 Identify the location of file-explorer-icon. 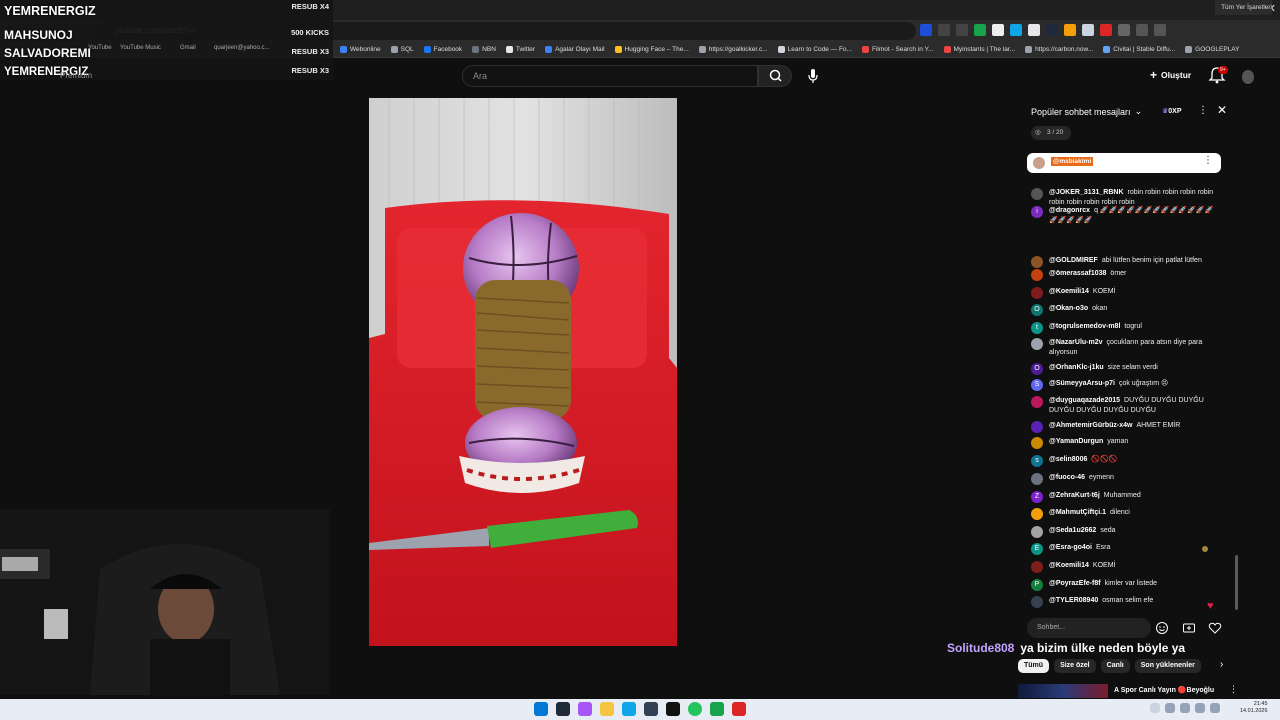
(607, 709).